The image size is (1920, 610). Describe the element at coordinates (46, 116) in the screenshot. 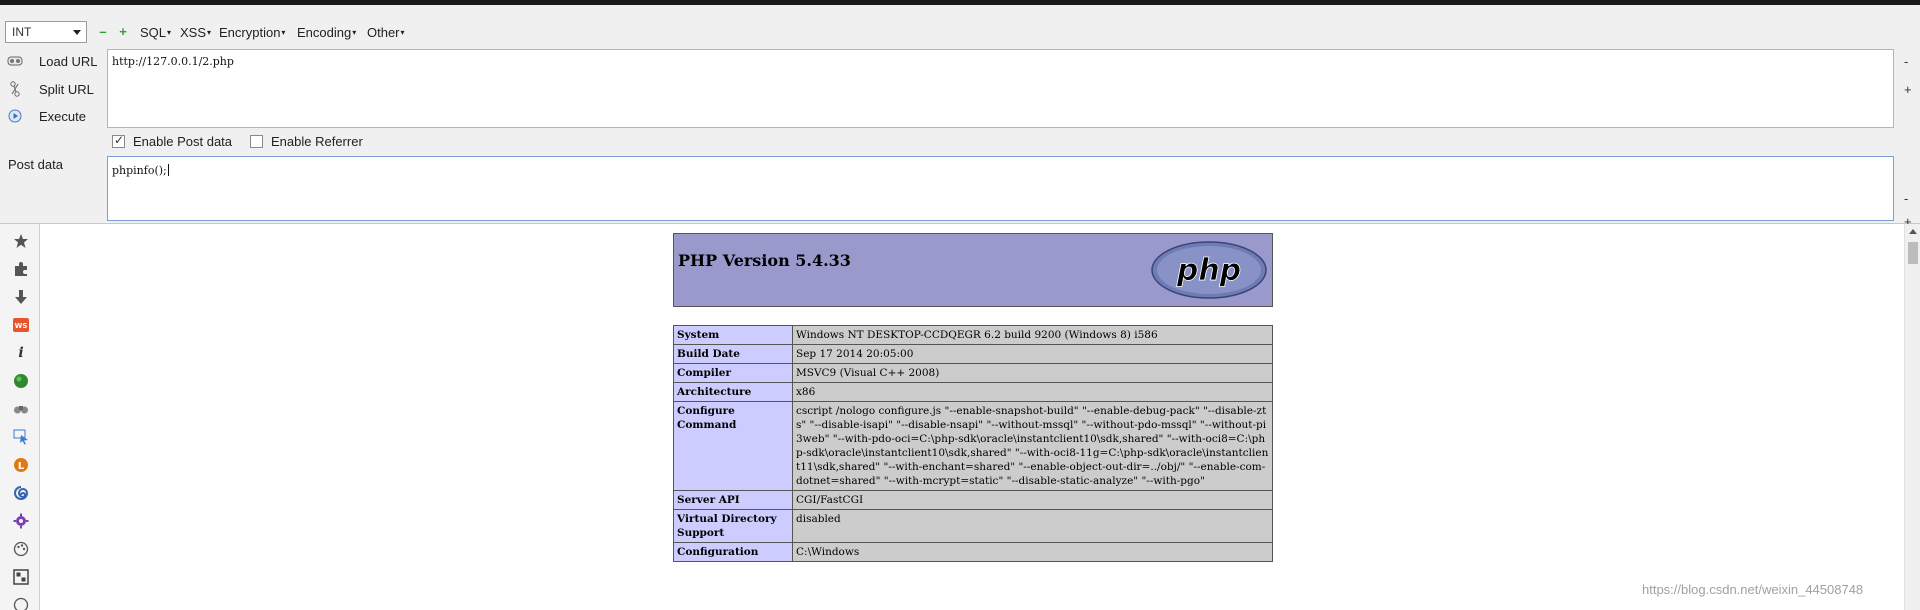

I see `execute-button: Execute` at that location.